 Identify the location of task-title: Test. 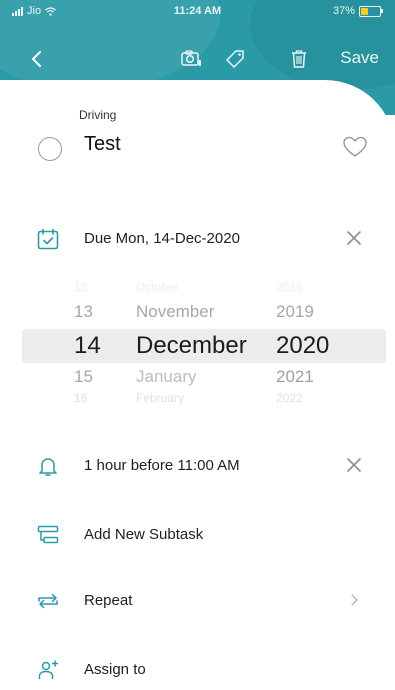
(102, 144).